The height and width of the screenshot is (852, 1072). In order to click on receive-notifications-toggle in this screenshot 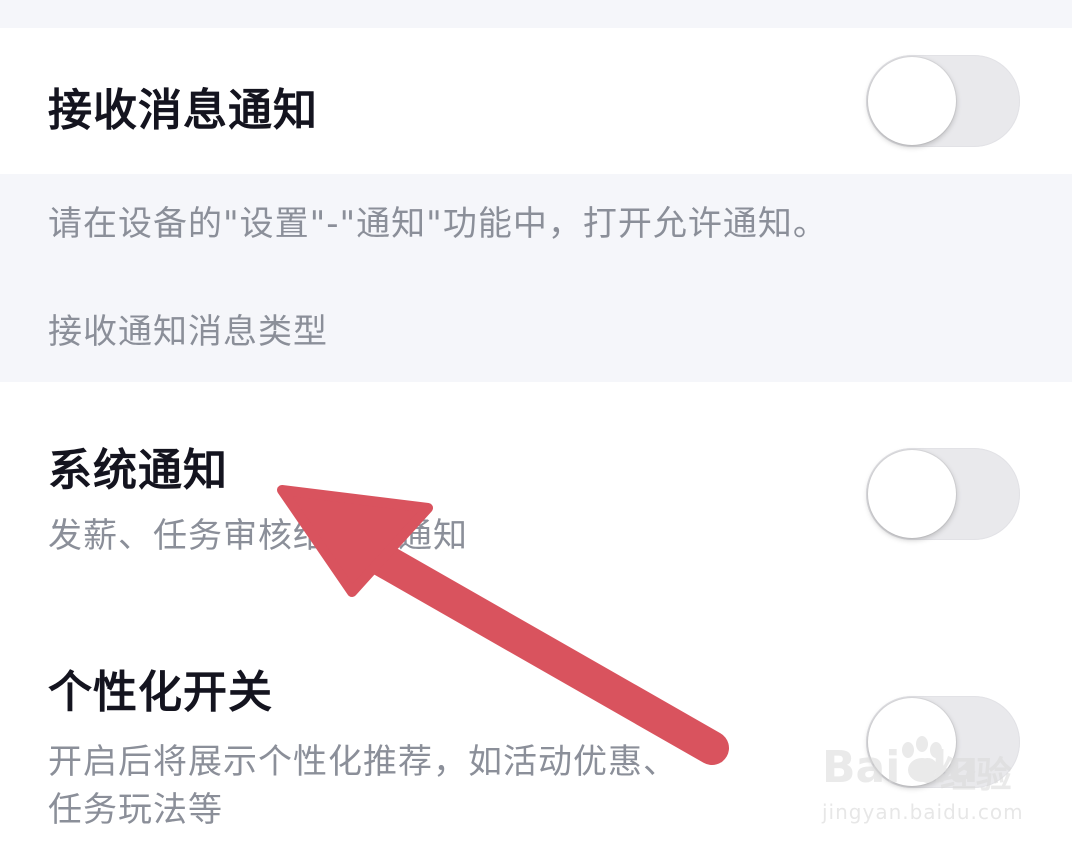, I will do `click(943, 101)`.